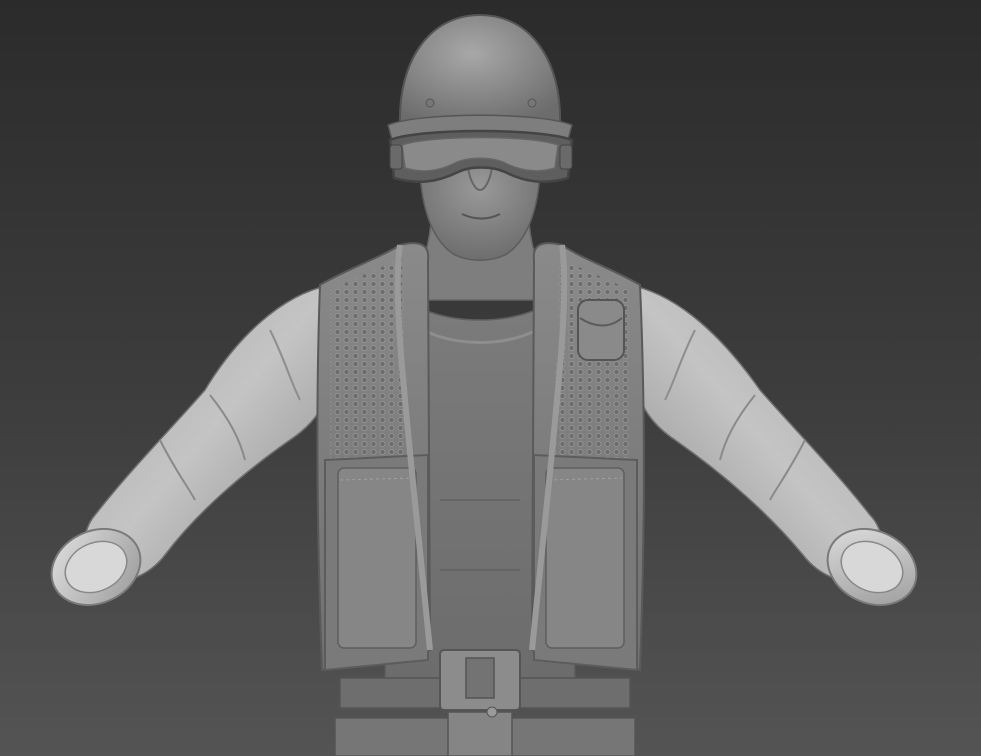 Image resolution: width=981 pixels, height=756 pixels. I want to click on belt-buckle, so click(480, 702).